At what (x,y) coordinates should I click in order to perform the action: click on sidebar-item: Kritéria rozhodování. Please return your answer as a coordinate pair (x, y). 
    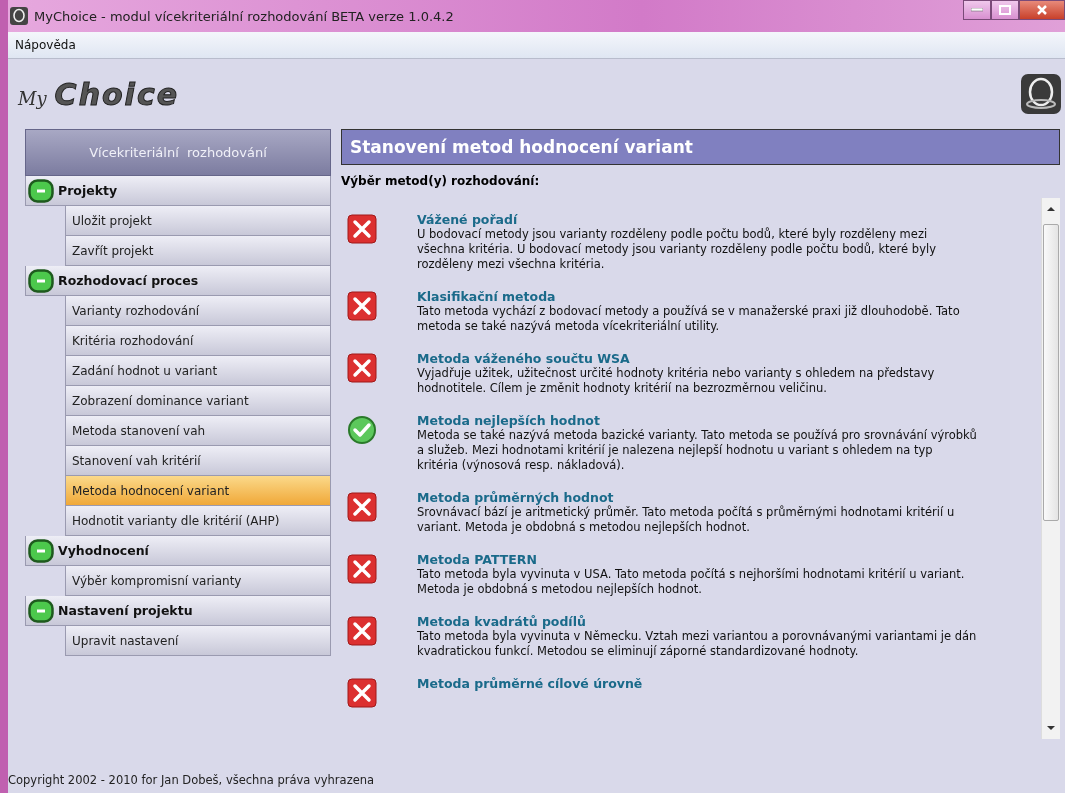
    Looking at the image, I should click on (198, 341).